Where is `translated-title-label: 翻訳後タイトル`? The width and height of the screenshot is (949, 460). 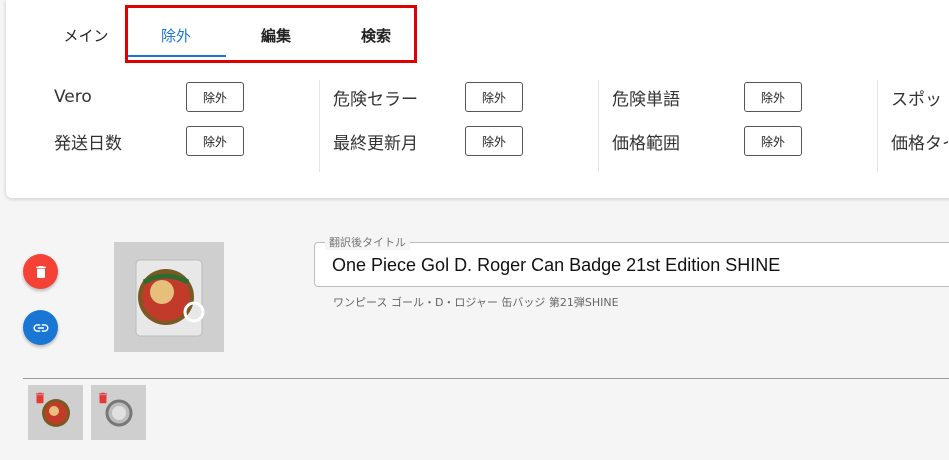
translated-title-label: 翻訳後タイトル is located at coordinates (367, 242).